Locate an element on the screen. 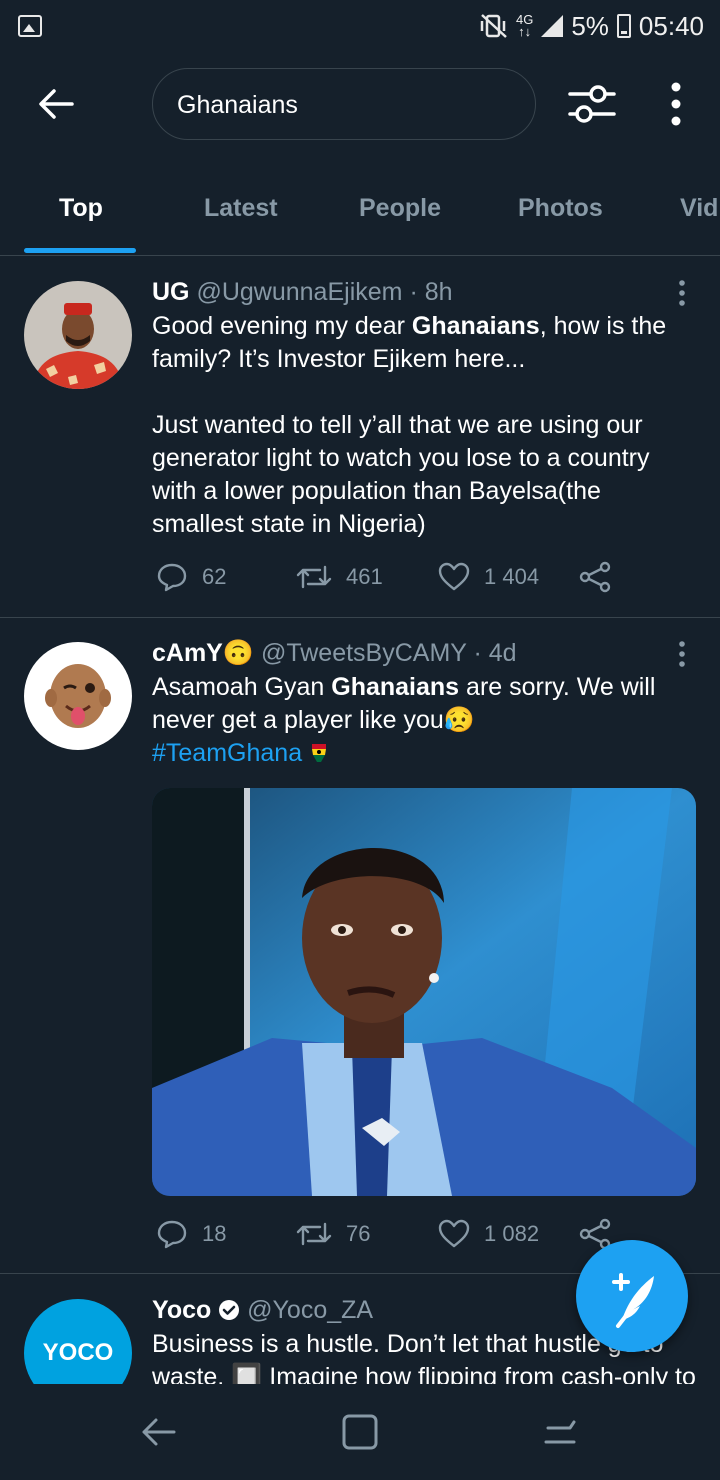  tweet-time: · 8h is located at coordinates (431, 292).